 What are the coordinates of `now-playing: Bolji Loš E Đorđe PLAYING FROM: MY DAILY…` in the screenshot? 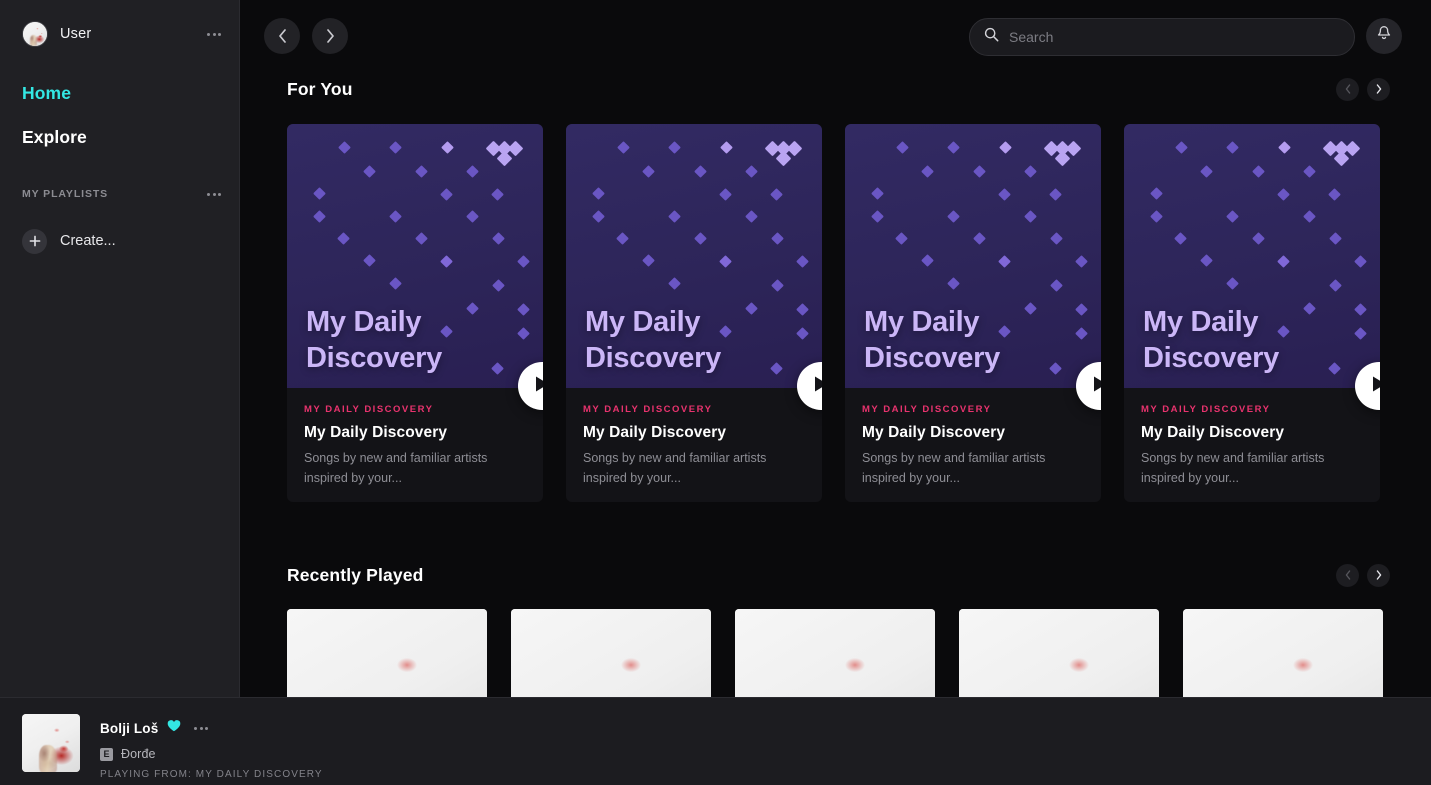 It's located at (172, 747).